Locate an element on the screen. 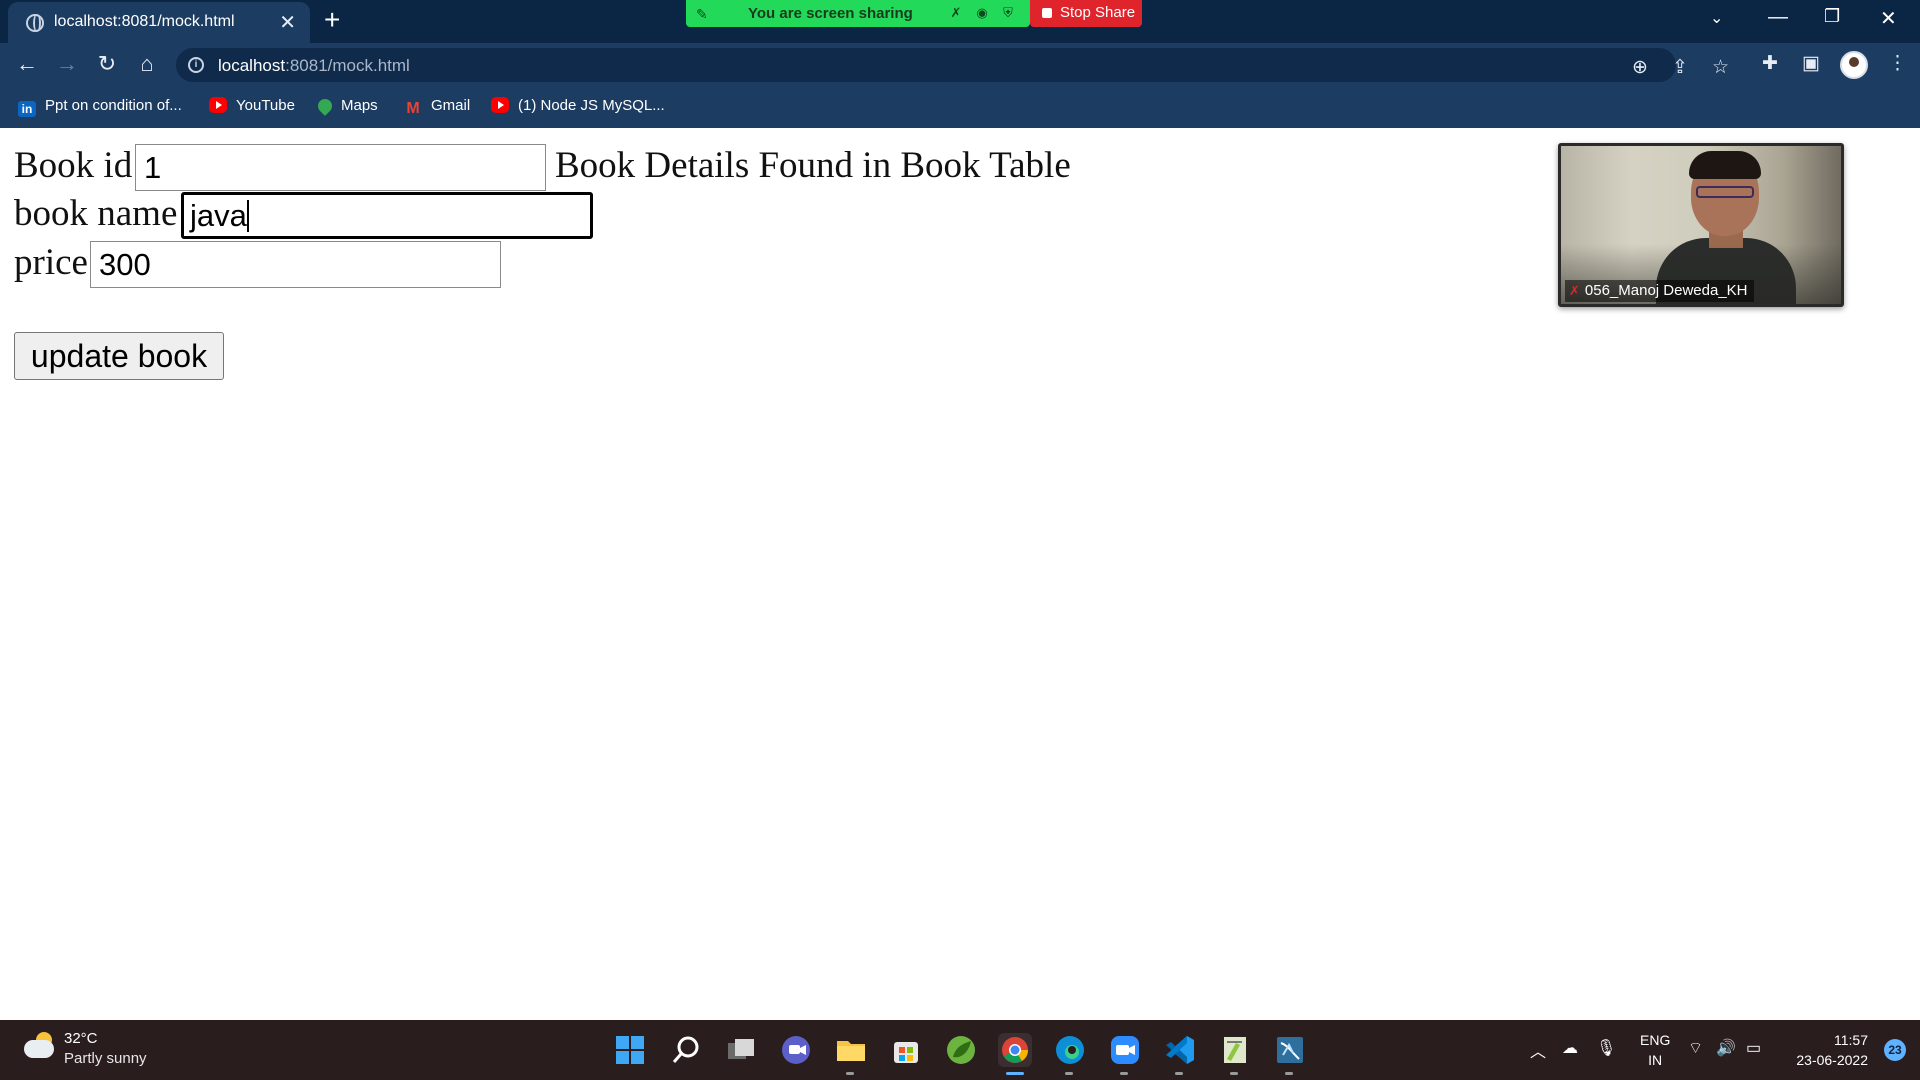 This screenshot has width=1920, height=1080. start-icon is located at coordinates (630, 1050).